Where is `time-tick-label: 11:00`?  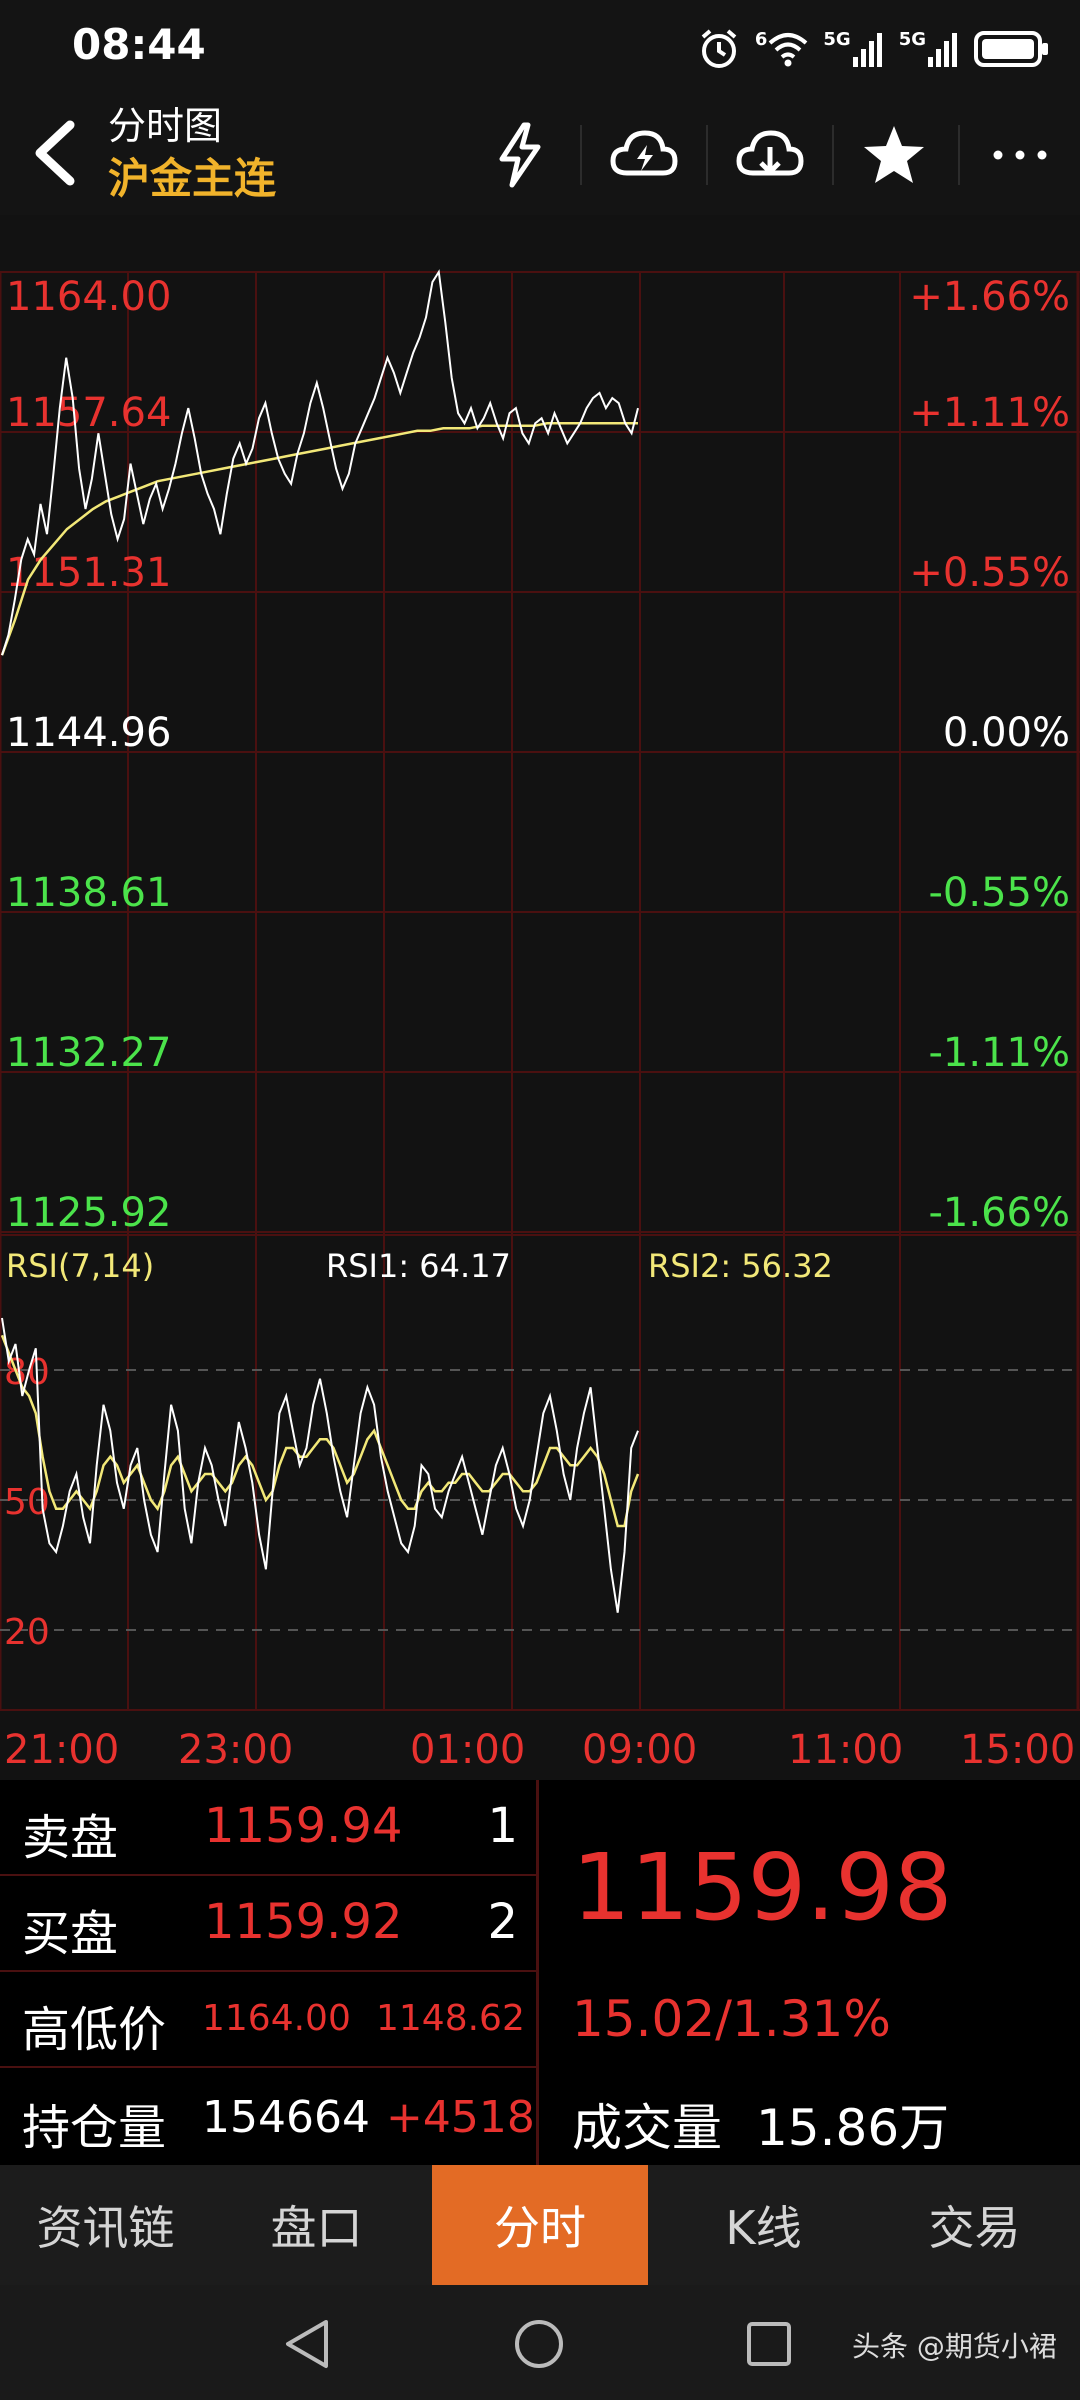 time-tick-label: 11:00 is located at coordinates (845, 1750).